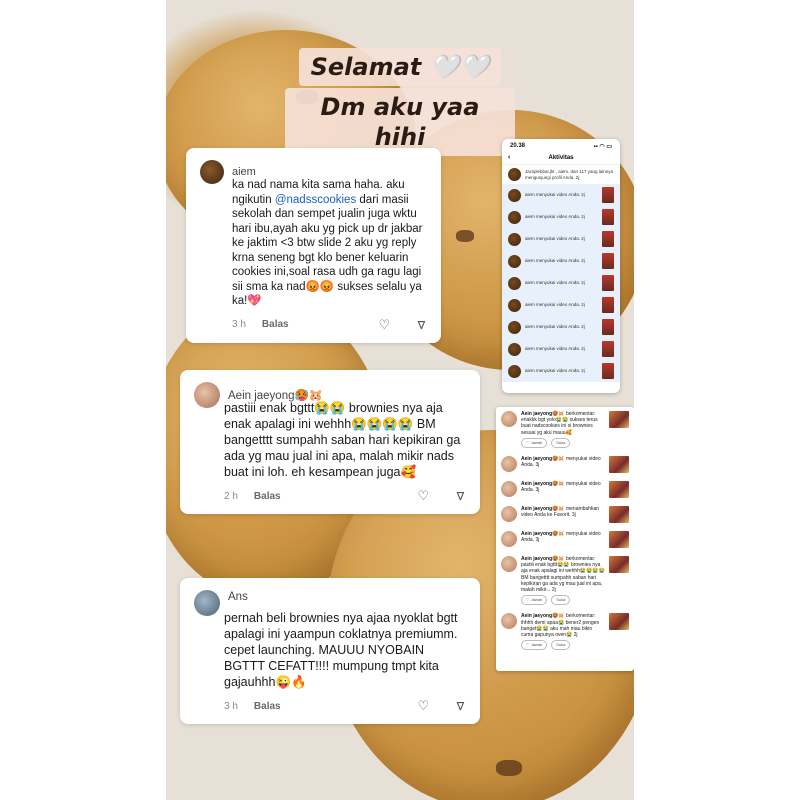 The height and width of the screenshot is (800, 800). I want to click on status-time: 20.38, so click(518, 146).